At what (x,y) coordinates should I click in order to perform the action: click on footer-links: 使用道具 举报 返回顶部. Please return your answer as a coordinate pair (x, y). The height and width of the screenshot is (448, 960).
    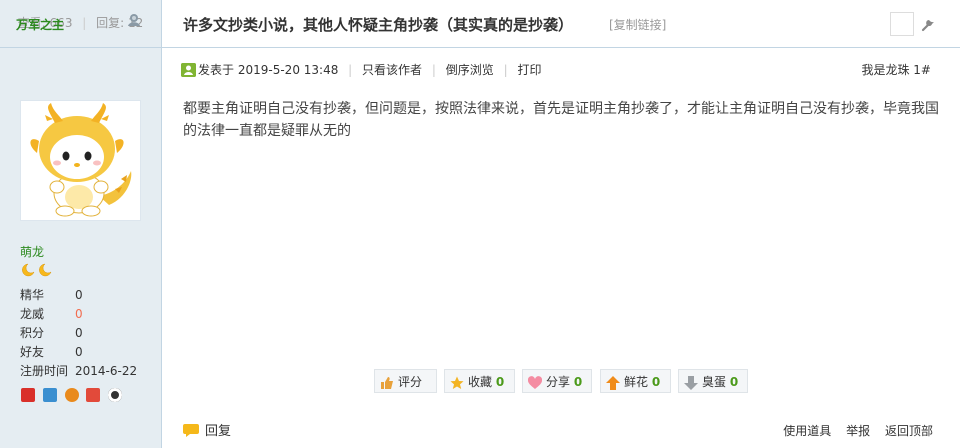
    Looking at the image, I should click on (852, 430).